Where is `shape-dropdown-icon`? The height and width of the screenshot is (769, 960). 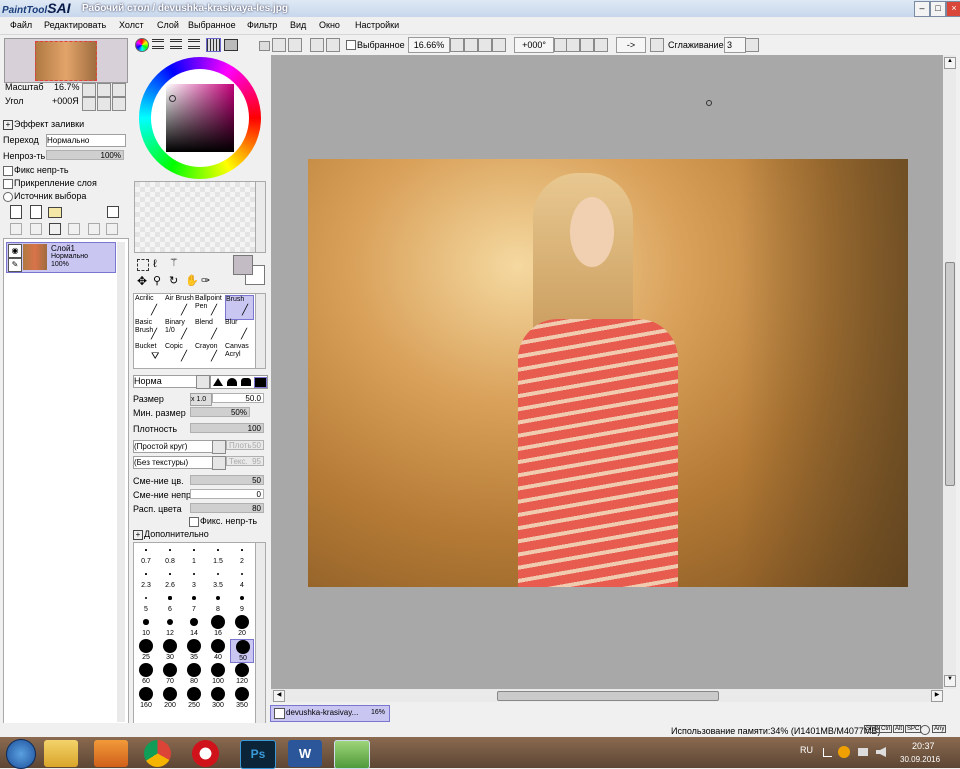
shape-dropdown-icon is located at coordinates (219, 447).